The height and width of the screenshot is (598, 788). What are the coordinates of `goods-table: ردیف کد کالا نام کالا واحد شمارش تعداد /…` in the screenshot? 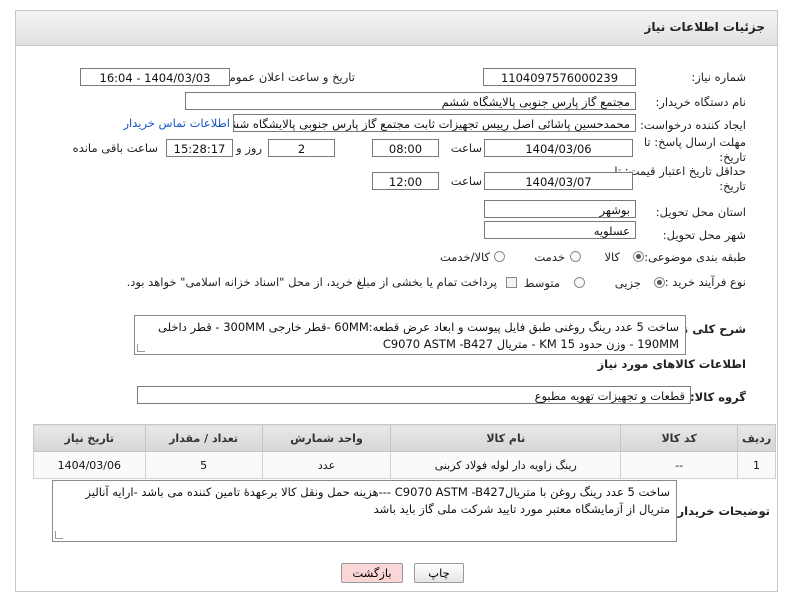 It's located at (404, 451).